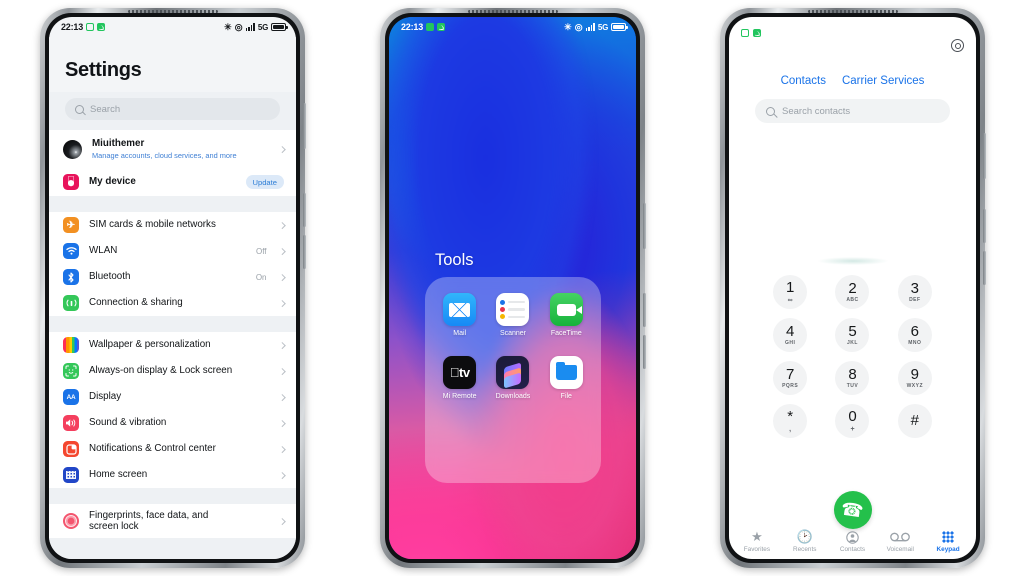  What do you see at coordinates (118, 144) in the screenshot?
I see `account-name: Miuithemer` at bounding box center [118, 144].